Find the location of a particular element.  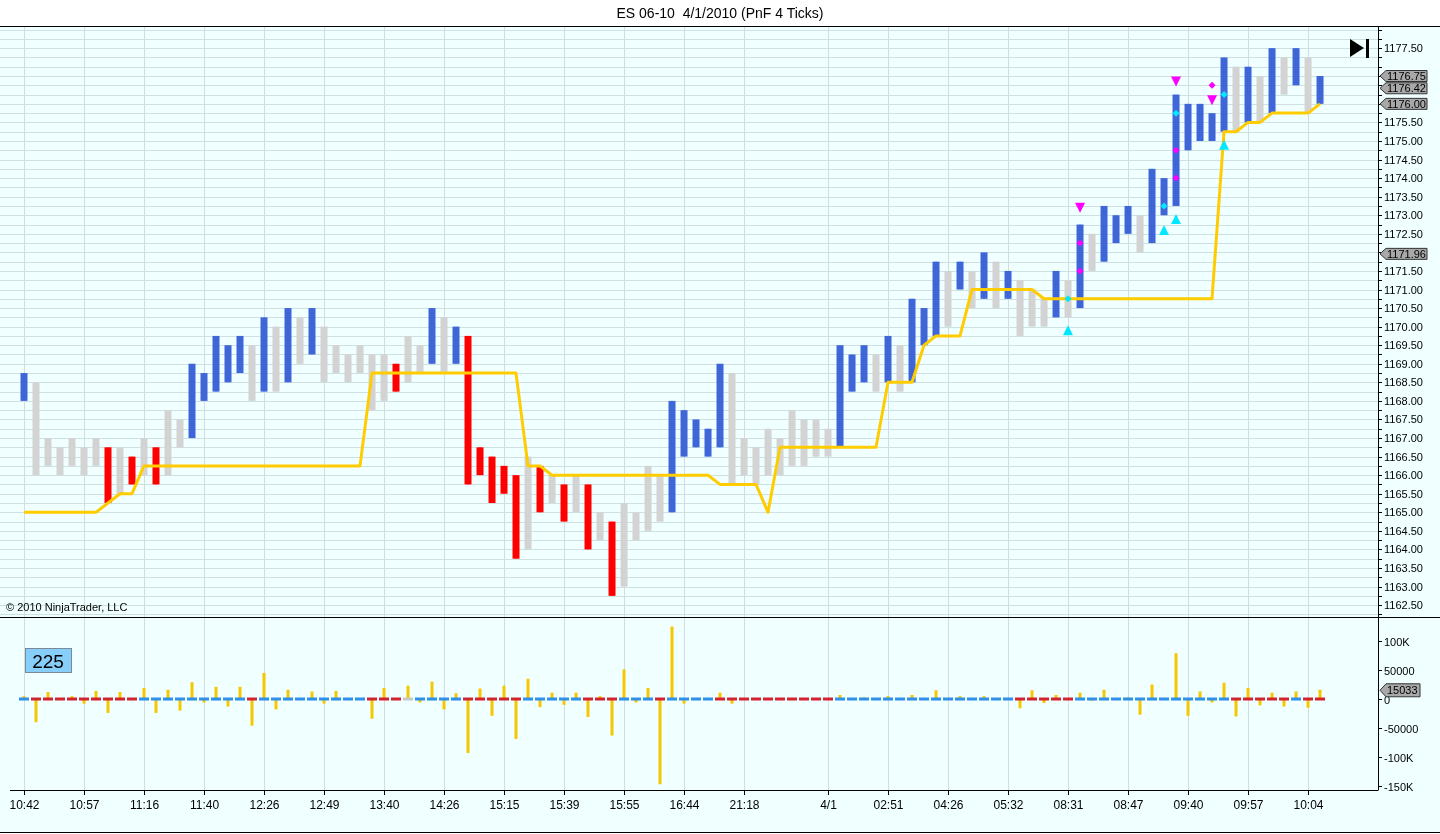

time-label: 15:39 is located at coordinates (564, 805).